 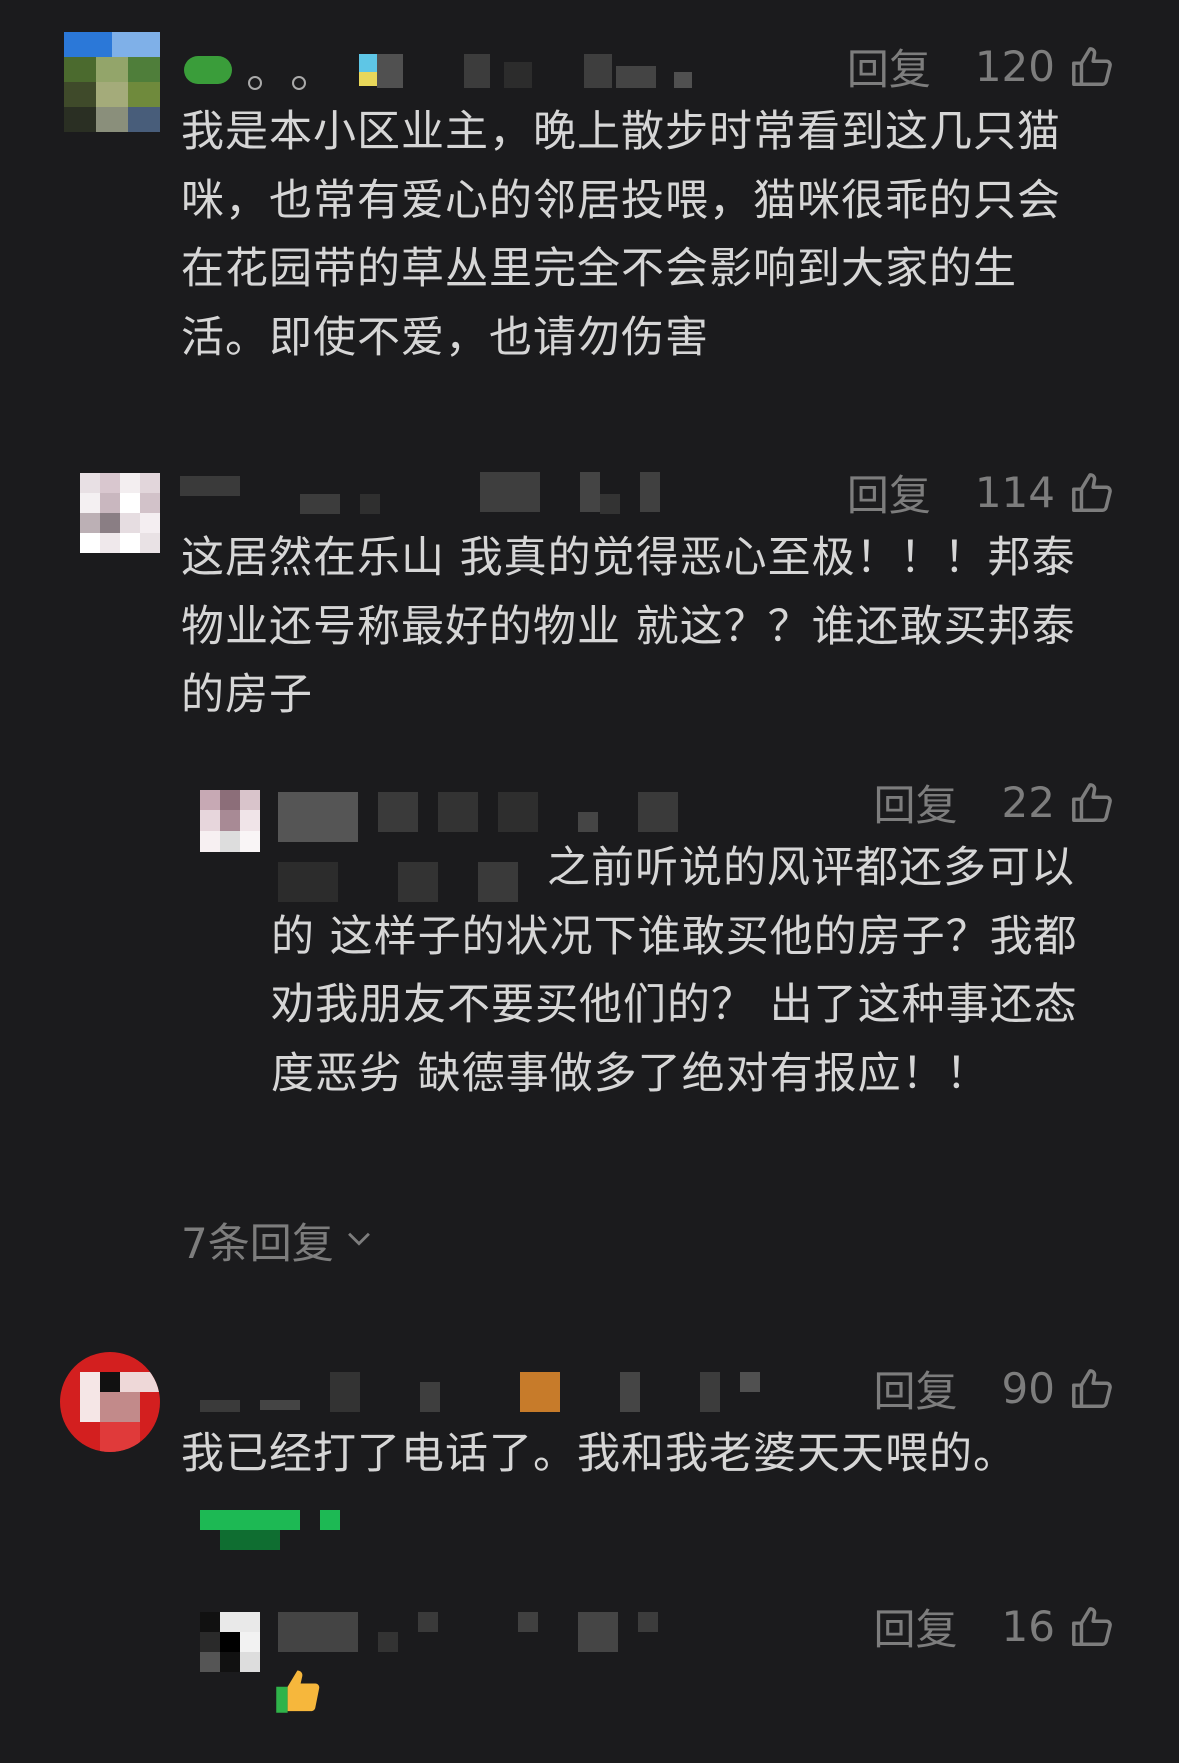 I want to click on chevron-down-icon, so click(x=355, y=1240).